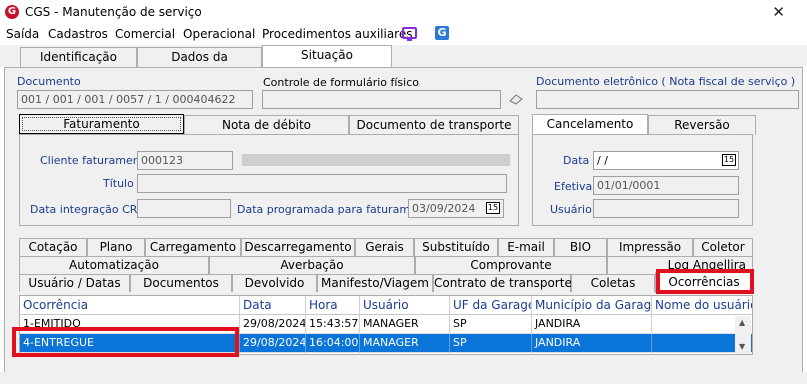  What do you see at coordinates (666, 208) in the screenshot?
I see `cancelamento-usuario-field` at bounding box center [666, 208].